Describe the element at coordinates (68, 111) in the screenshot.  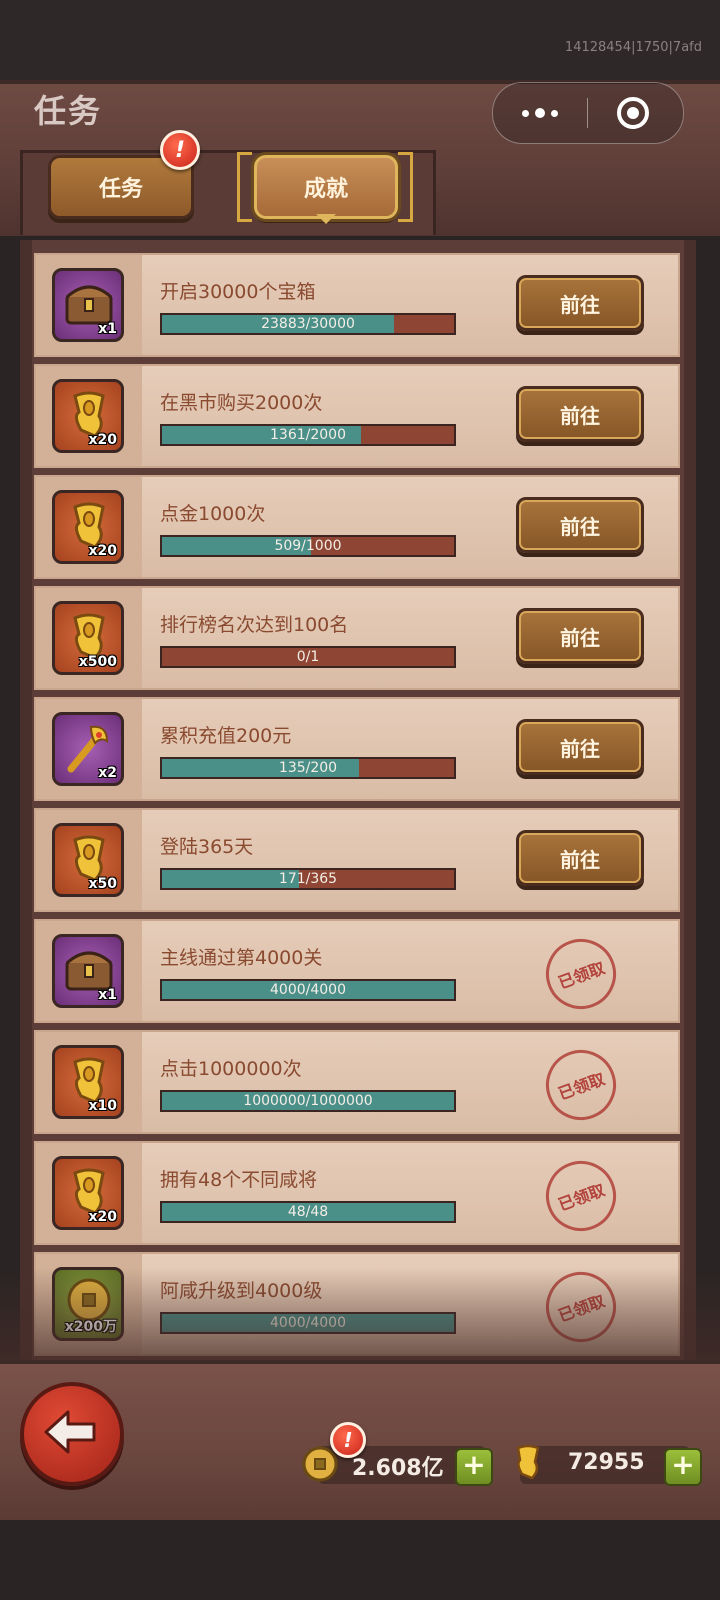
I see `page-title: 任务` at that location.